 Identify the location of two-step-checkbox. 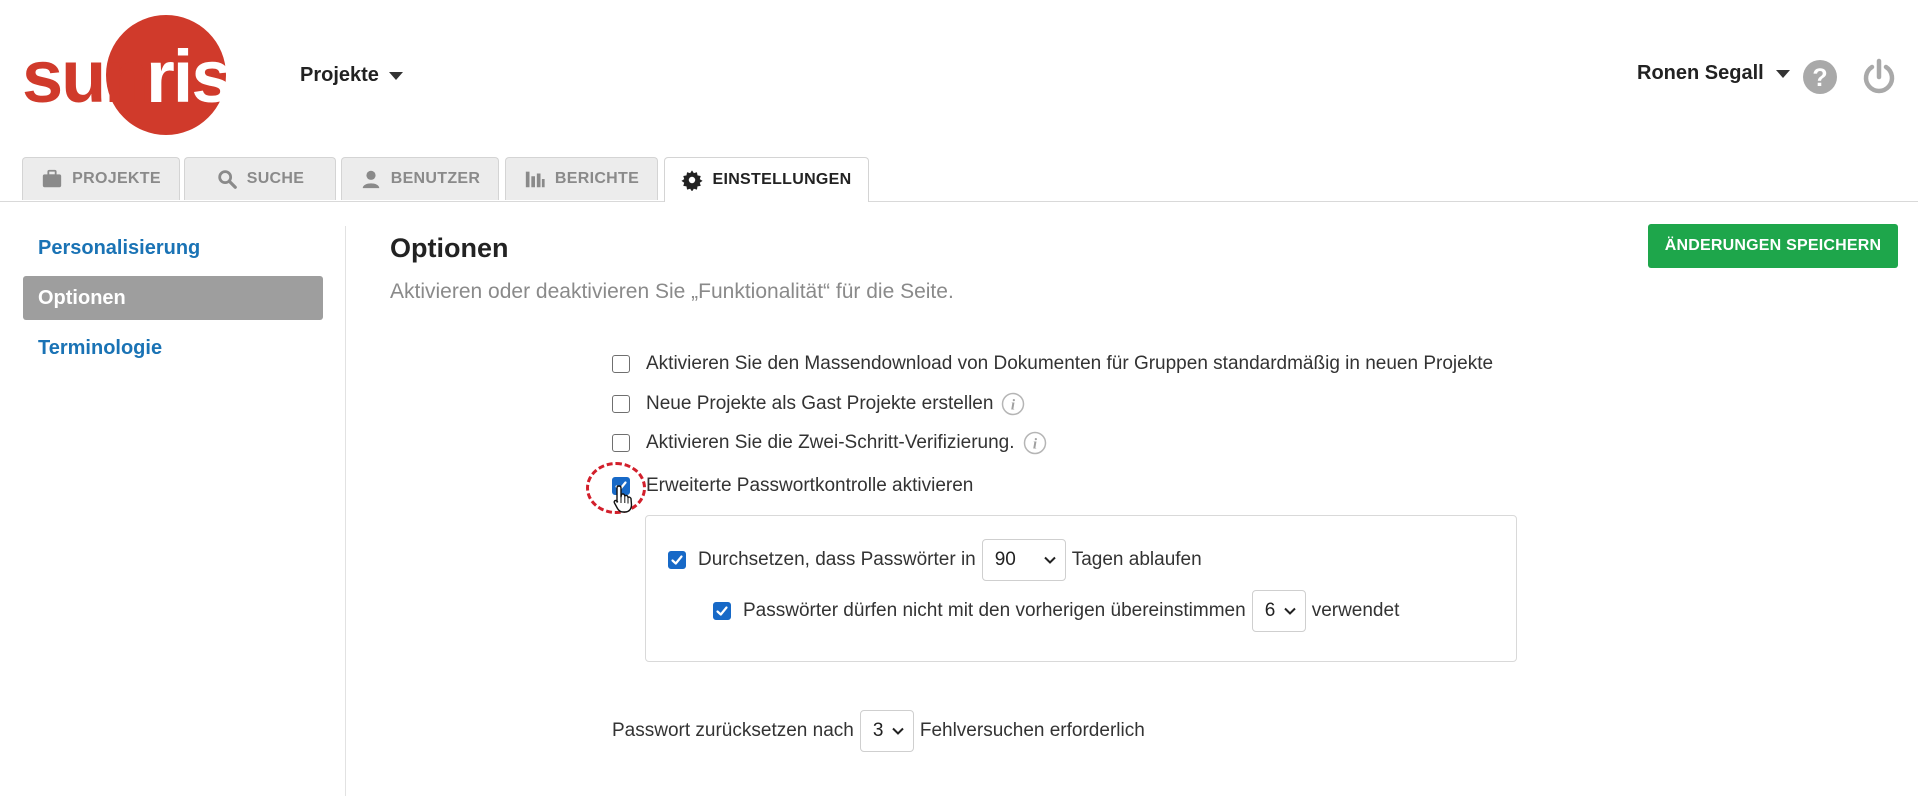
(621, 443).